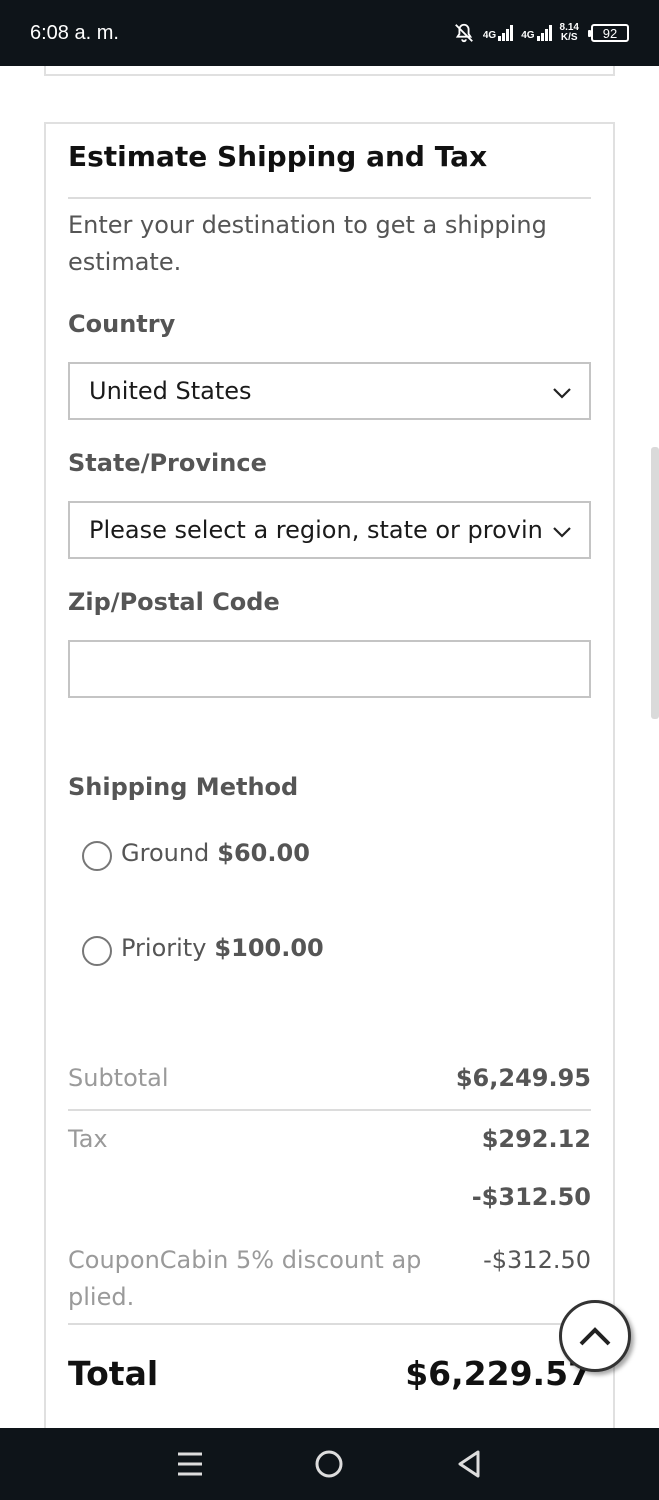 Image resolution: width=659 pixels, height=1500 pixels. Describe the element at coordinates (122, 324) in the screenshot. I see `country-label: Country` at that location.